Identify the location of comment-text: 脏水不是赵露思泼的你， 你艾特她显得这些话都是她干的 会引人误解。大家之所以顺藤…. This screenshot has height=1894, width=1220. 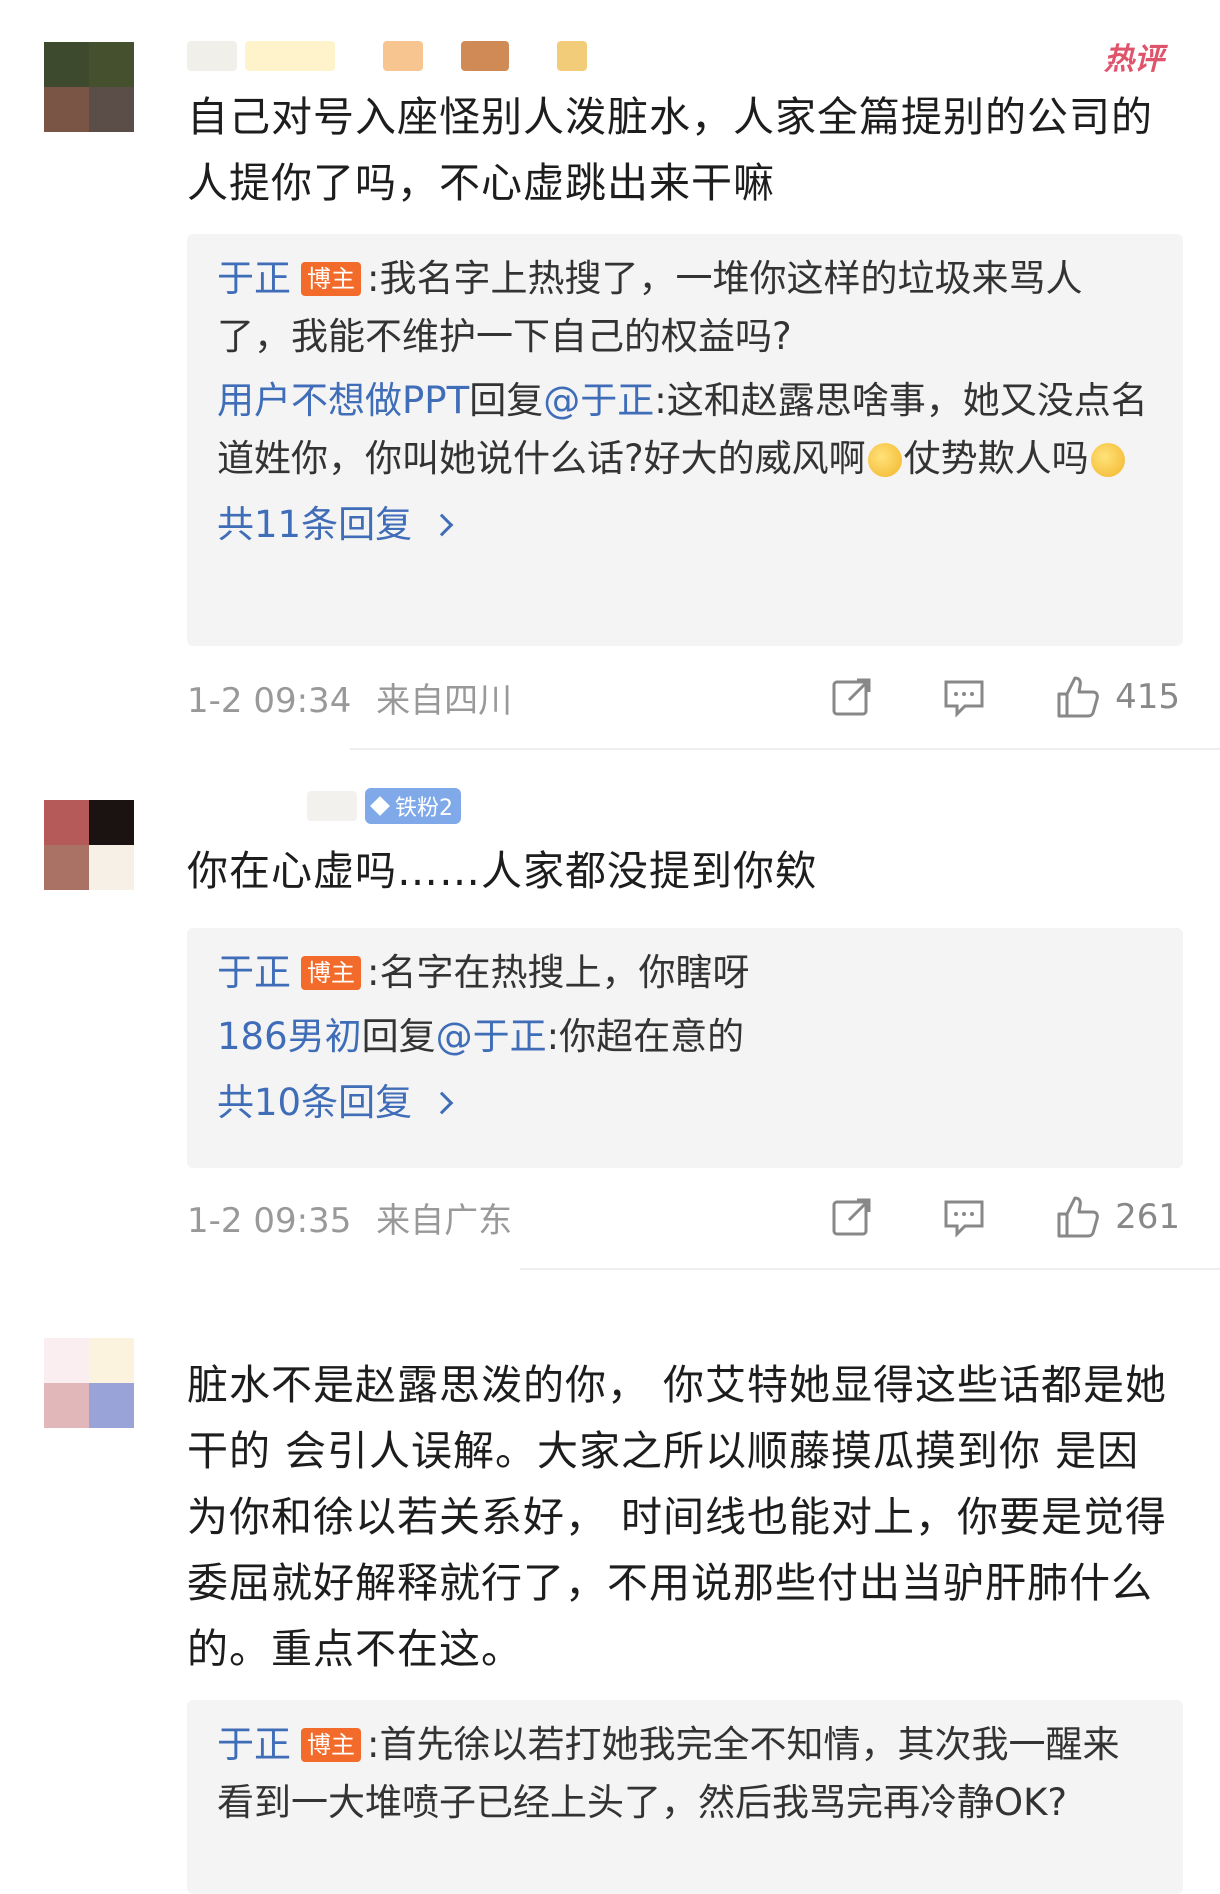
(677, 1517).